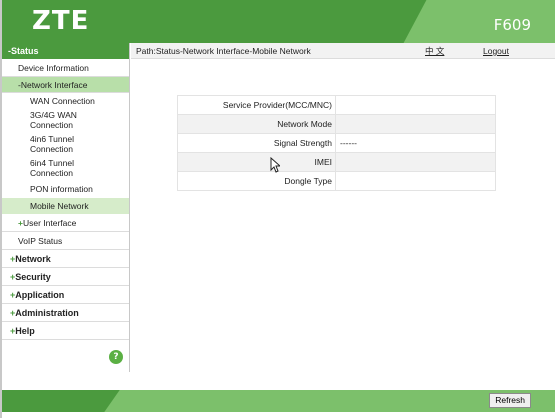 The width and height of the screenshot is (555, 418). Describe the element at coordinates (275, 165) in the screenshot. I see `mouse-cursor-icon` at that location.